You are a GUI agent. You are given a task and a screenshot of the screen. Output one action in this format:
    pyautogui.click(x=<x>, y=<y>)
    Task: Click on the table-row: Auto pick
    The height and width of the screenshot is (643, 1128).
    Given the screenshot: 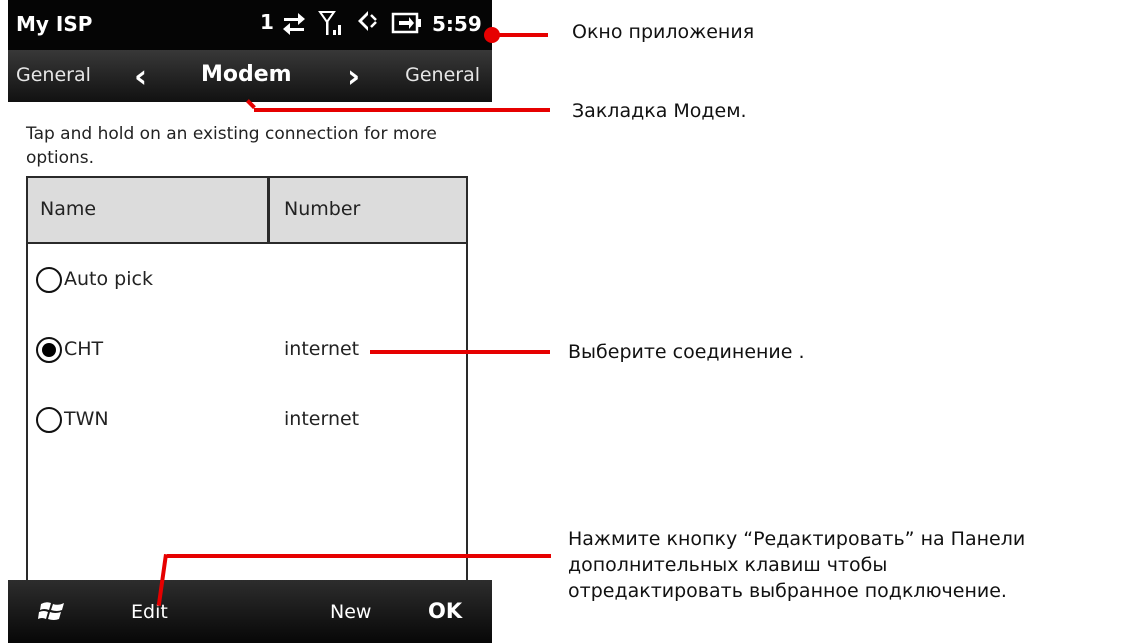 What is the action you would take?
    pyautogui.click(x=247, y=281)
    